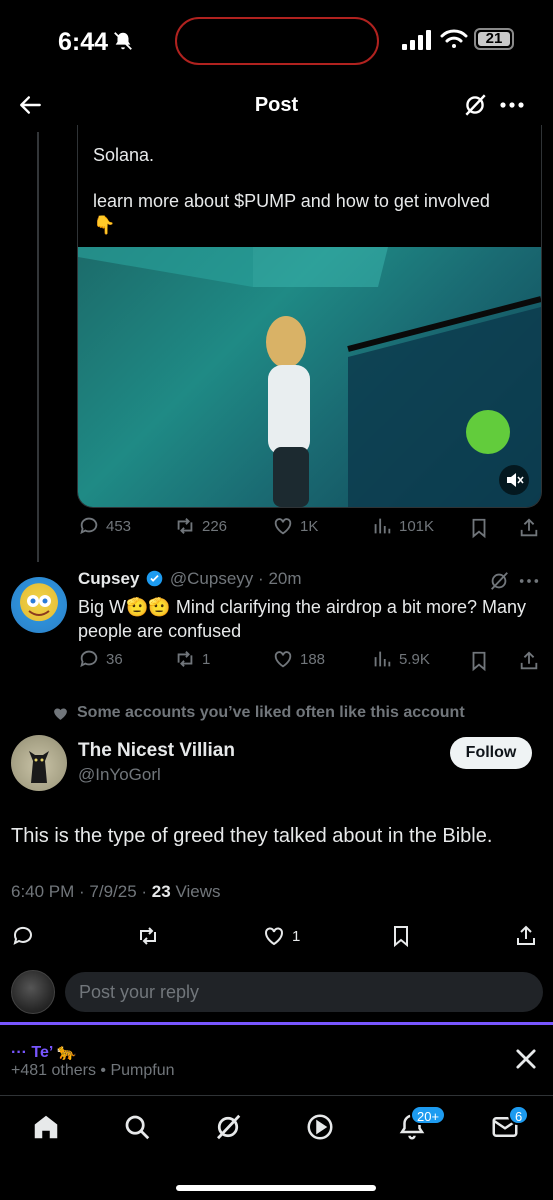  What do you see at coordinates (124, 155) in the screenshot?
I see `quoted-text-line1: Solana.` at bounding box center [124, 155].